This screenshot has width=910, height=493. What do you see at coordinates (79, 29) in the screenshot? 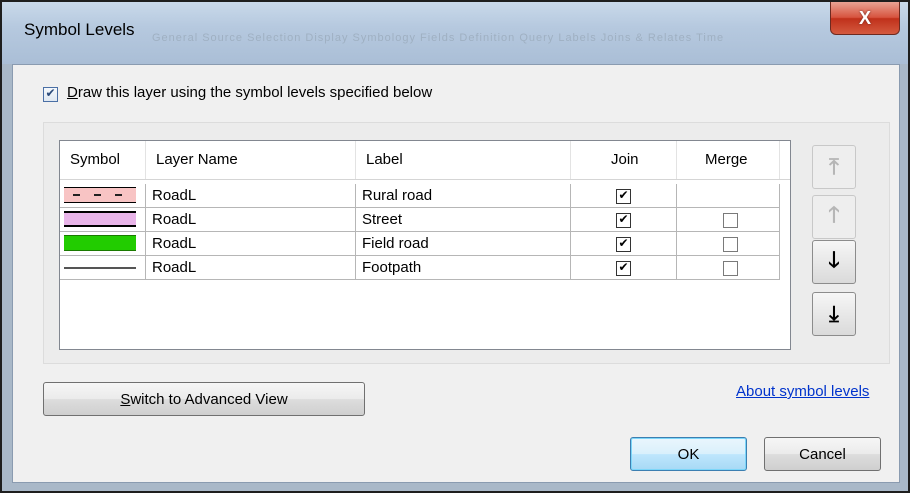
I see `dialog-title: Symbol Levels` at bounding box center [79, 29].